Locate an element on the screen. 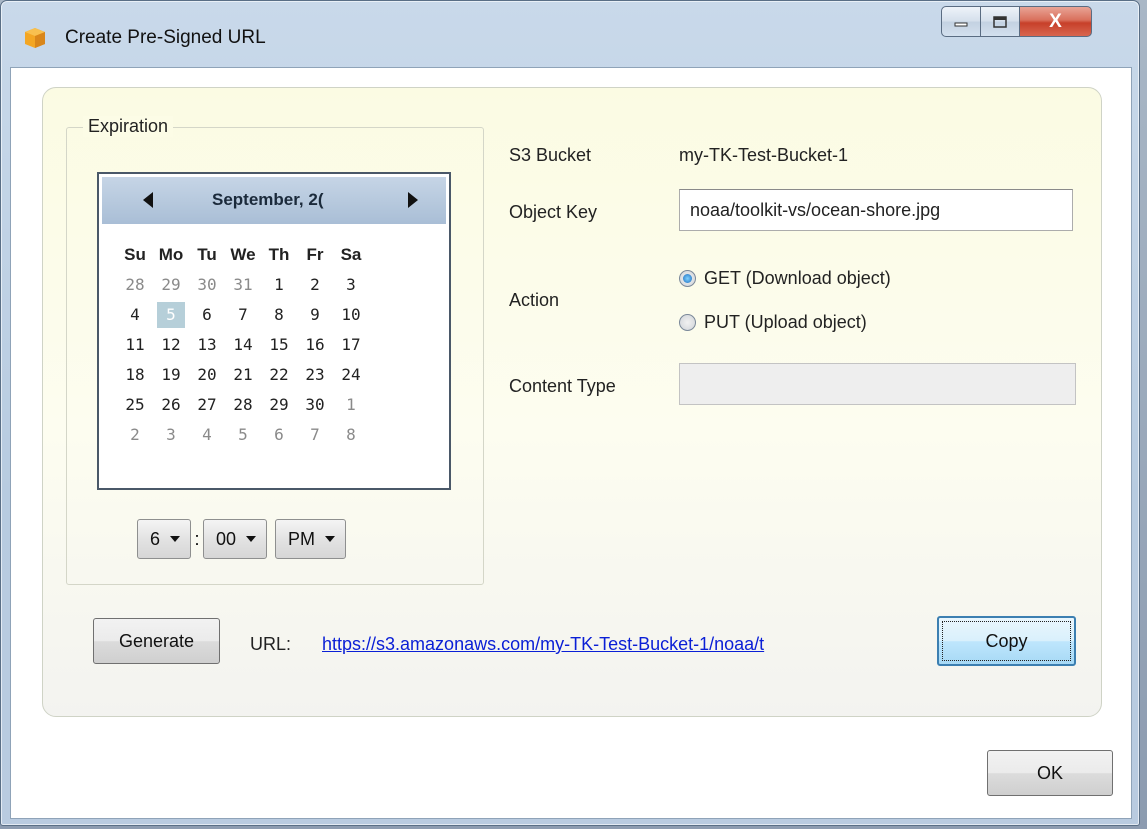 The width and height of the screenshot is (1147, 829). minimize-button is located at coordinates (961, 21).